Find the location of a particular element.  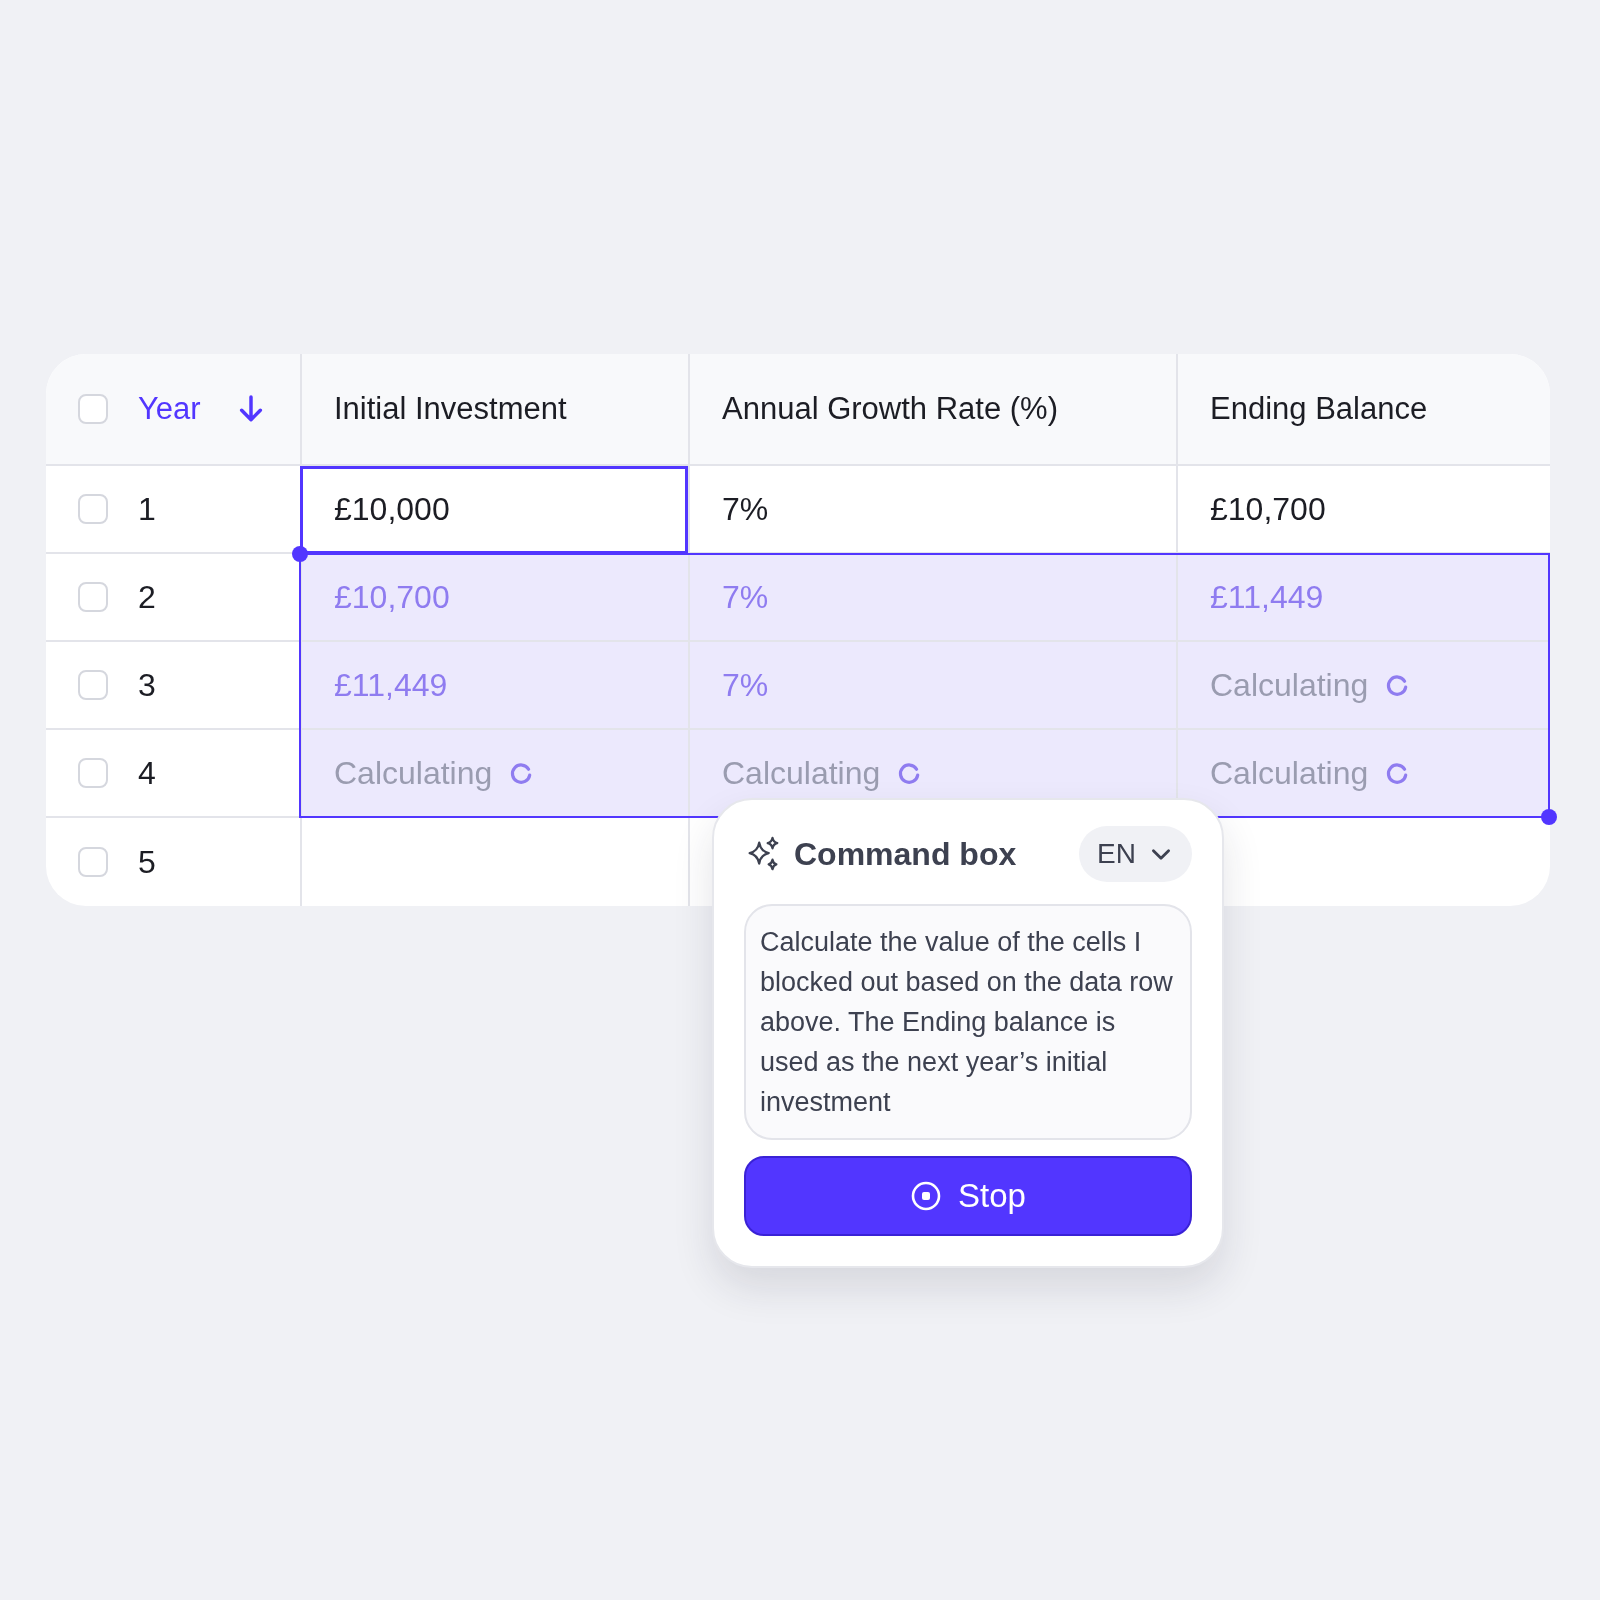

column-header: Year is located at coordinates (169, 409).